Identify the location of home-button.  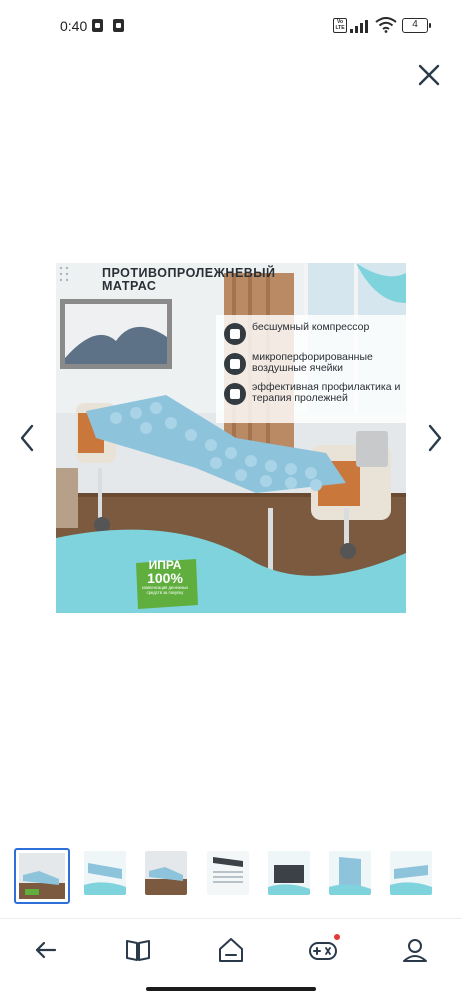
(231, 950).